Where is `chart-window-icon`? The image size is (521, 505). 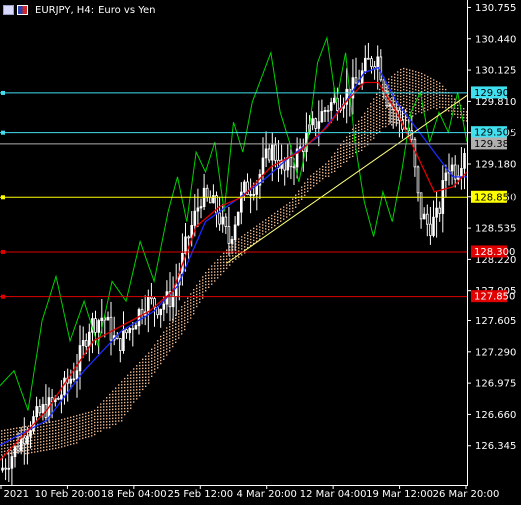
chart-window-icon is located at coordinates (8, 10).